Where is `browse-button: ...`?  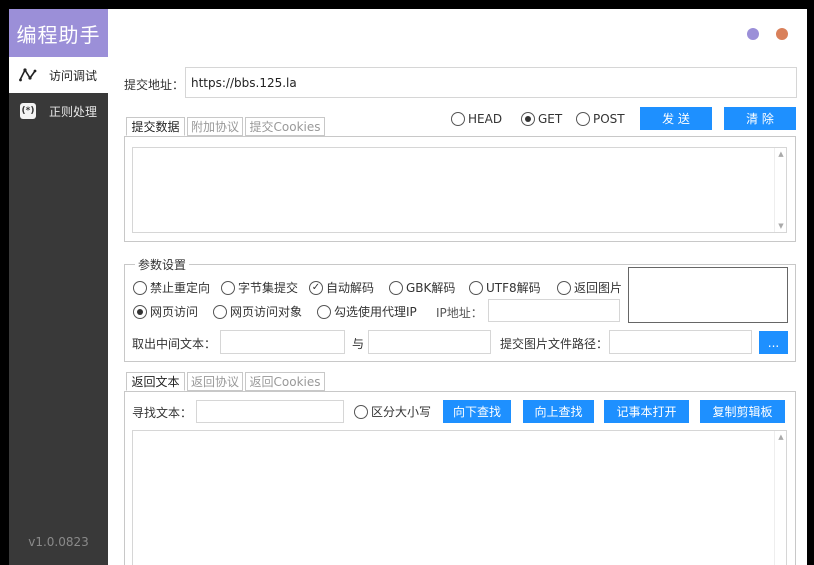
browse-button: ... is located at coordinates (773, 342).